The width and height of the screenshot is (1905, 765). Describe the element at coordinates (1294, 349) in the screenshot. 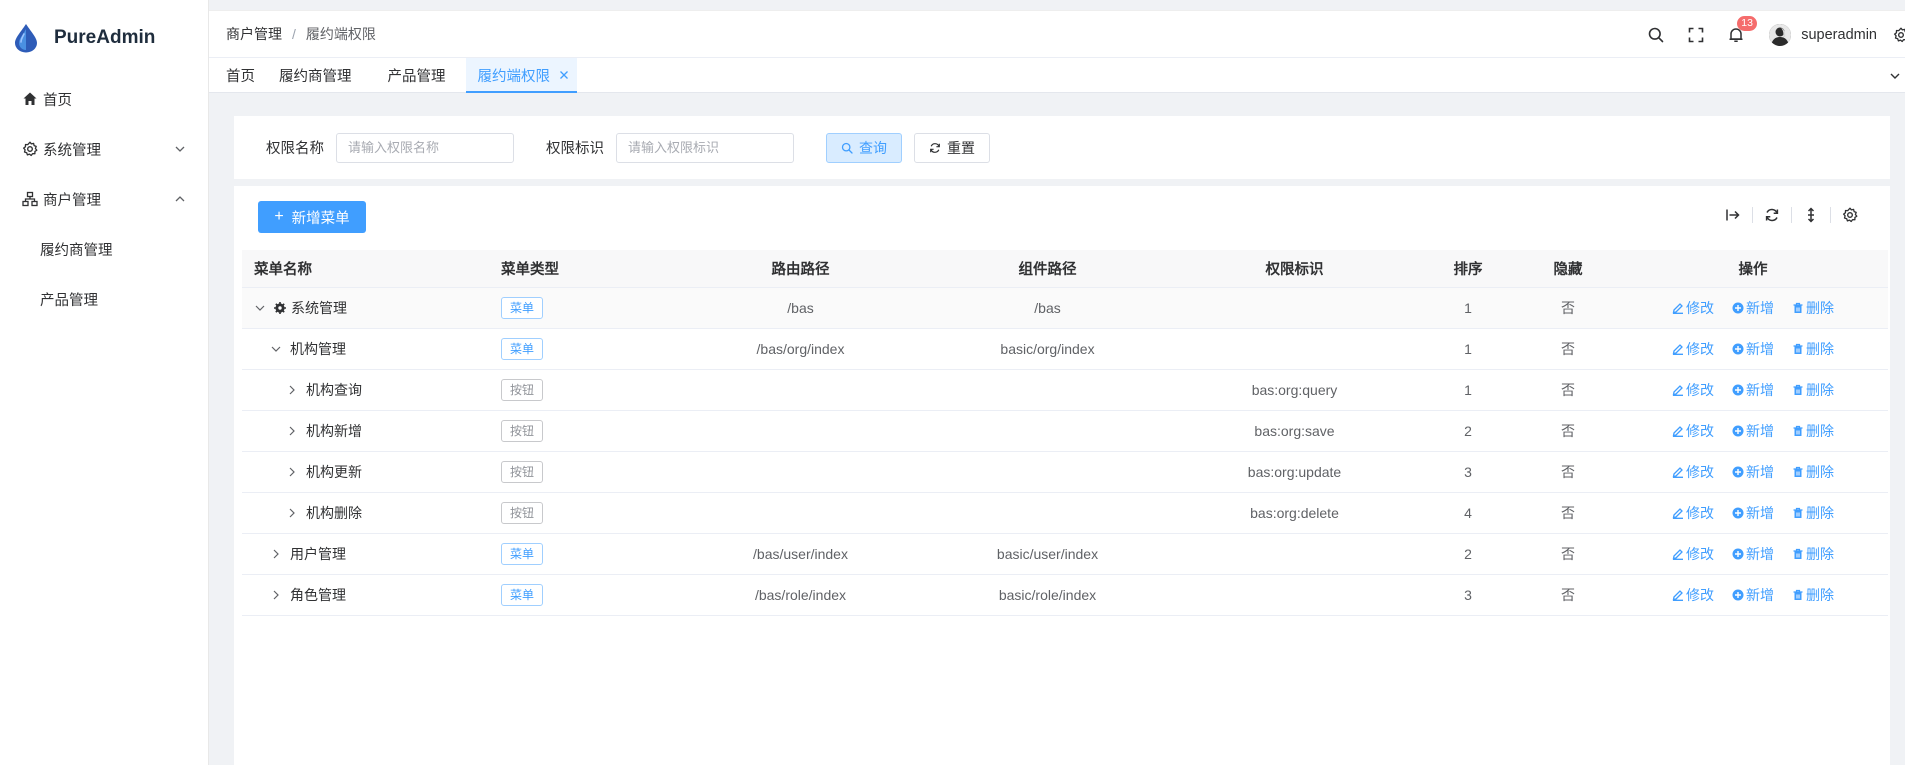

I see `permission-code` at that location.